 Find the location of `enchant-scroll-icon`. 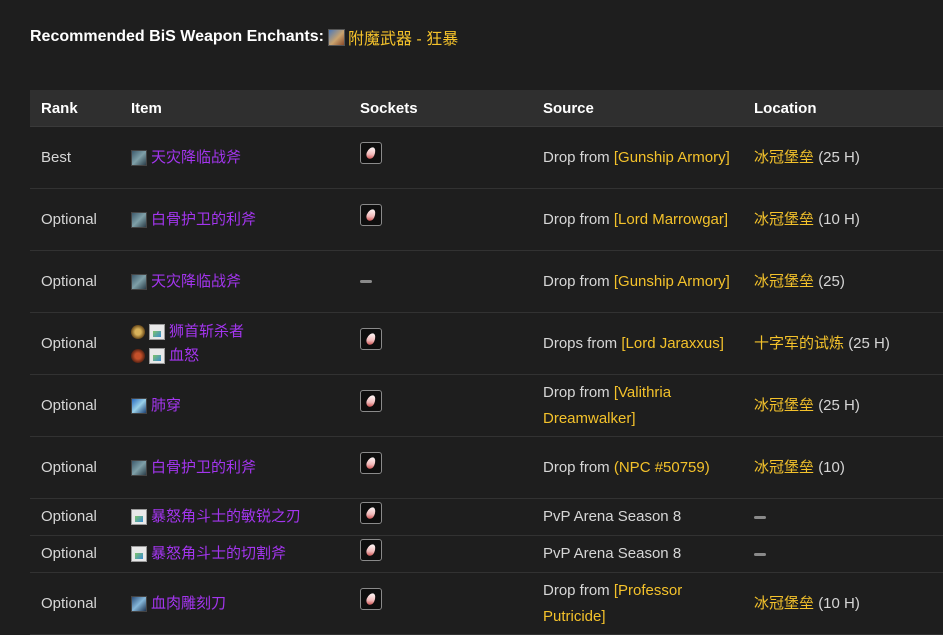

enchant-scroll-icon is located at coordinates (336, 37).